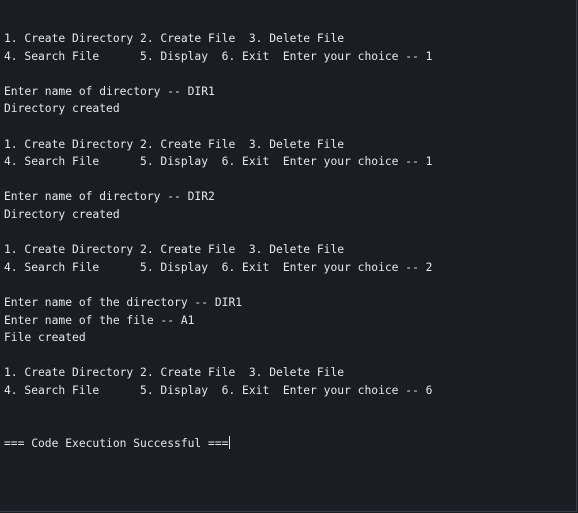 The image size is (578, 513). What do you see at coordinates (109, 91) in the screenshot?
I see `console-line: Enter name of directory -- DIR1` at bounding box center [109, 91].